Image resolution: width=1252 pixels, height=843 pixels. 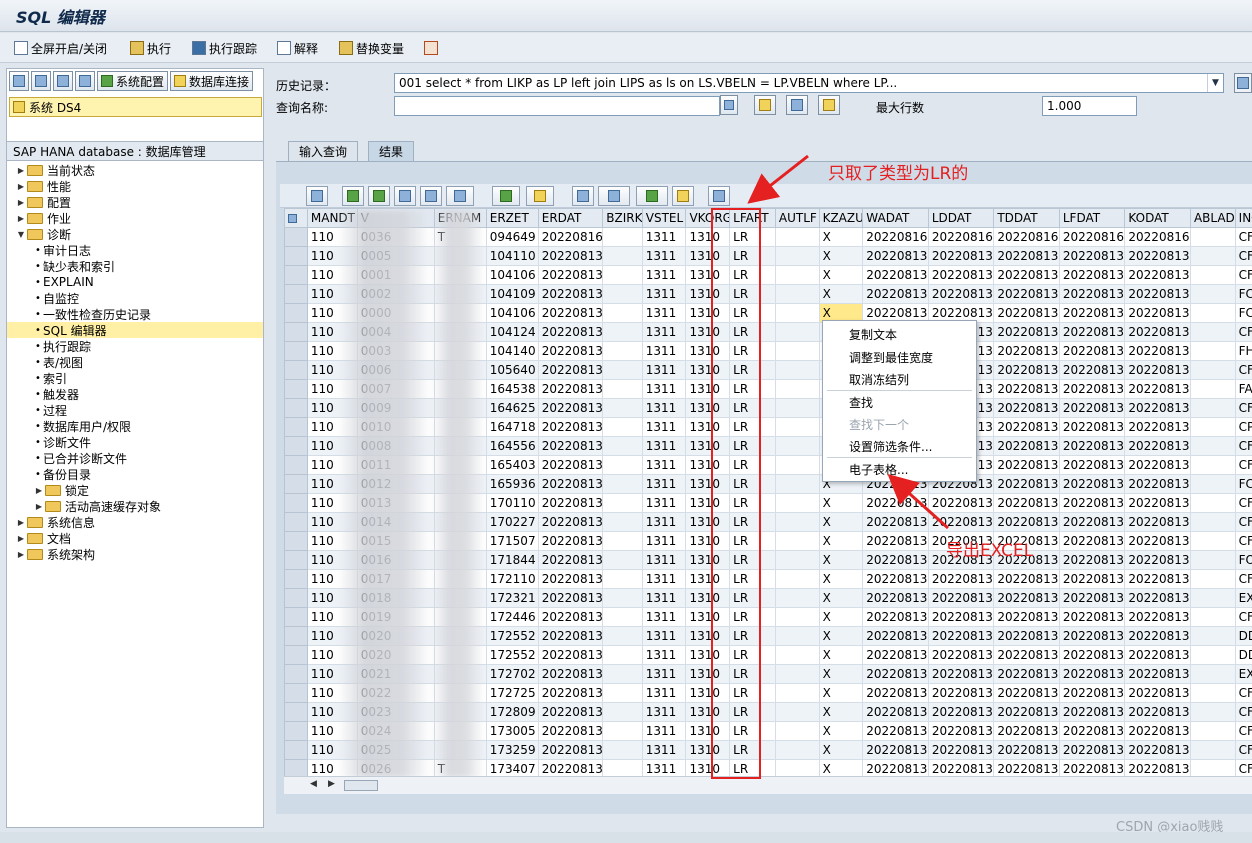 I want to click on filter-button, so click(x=460, y=196).